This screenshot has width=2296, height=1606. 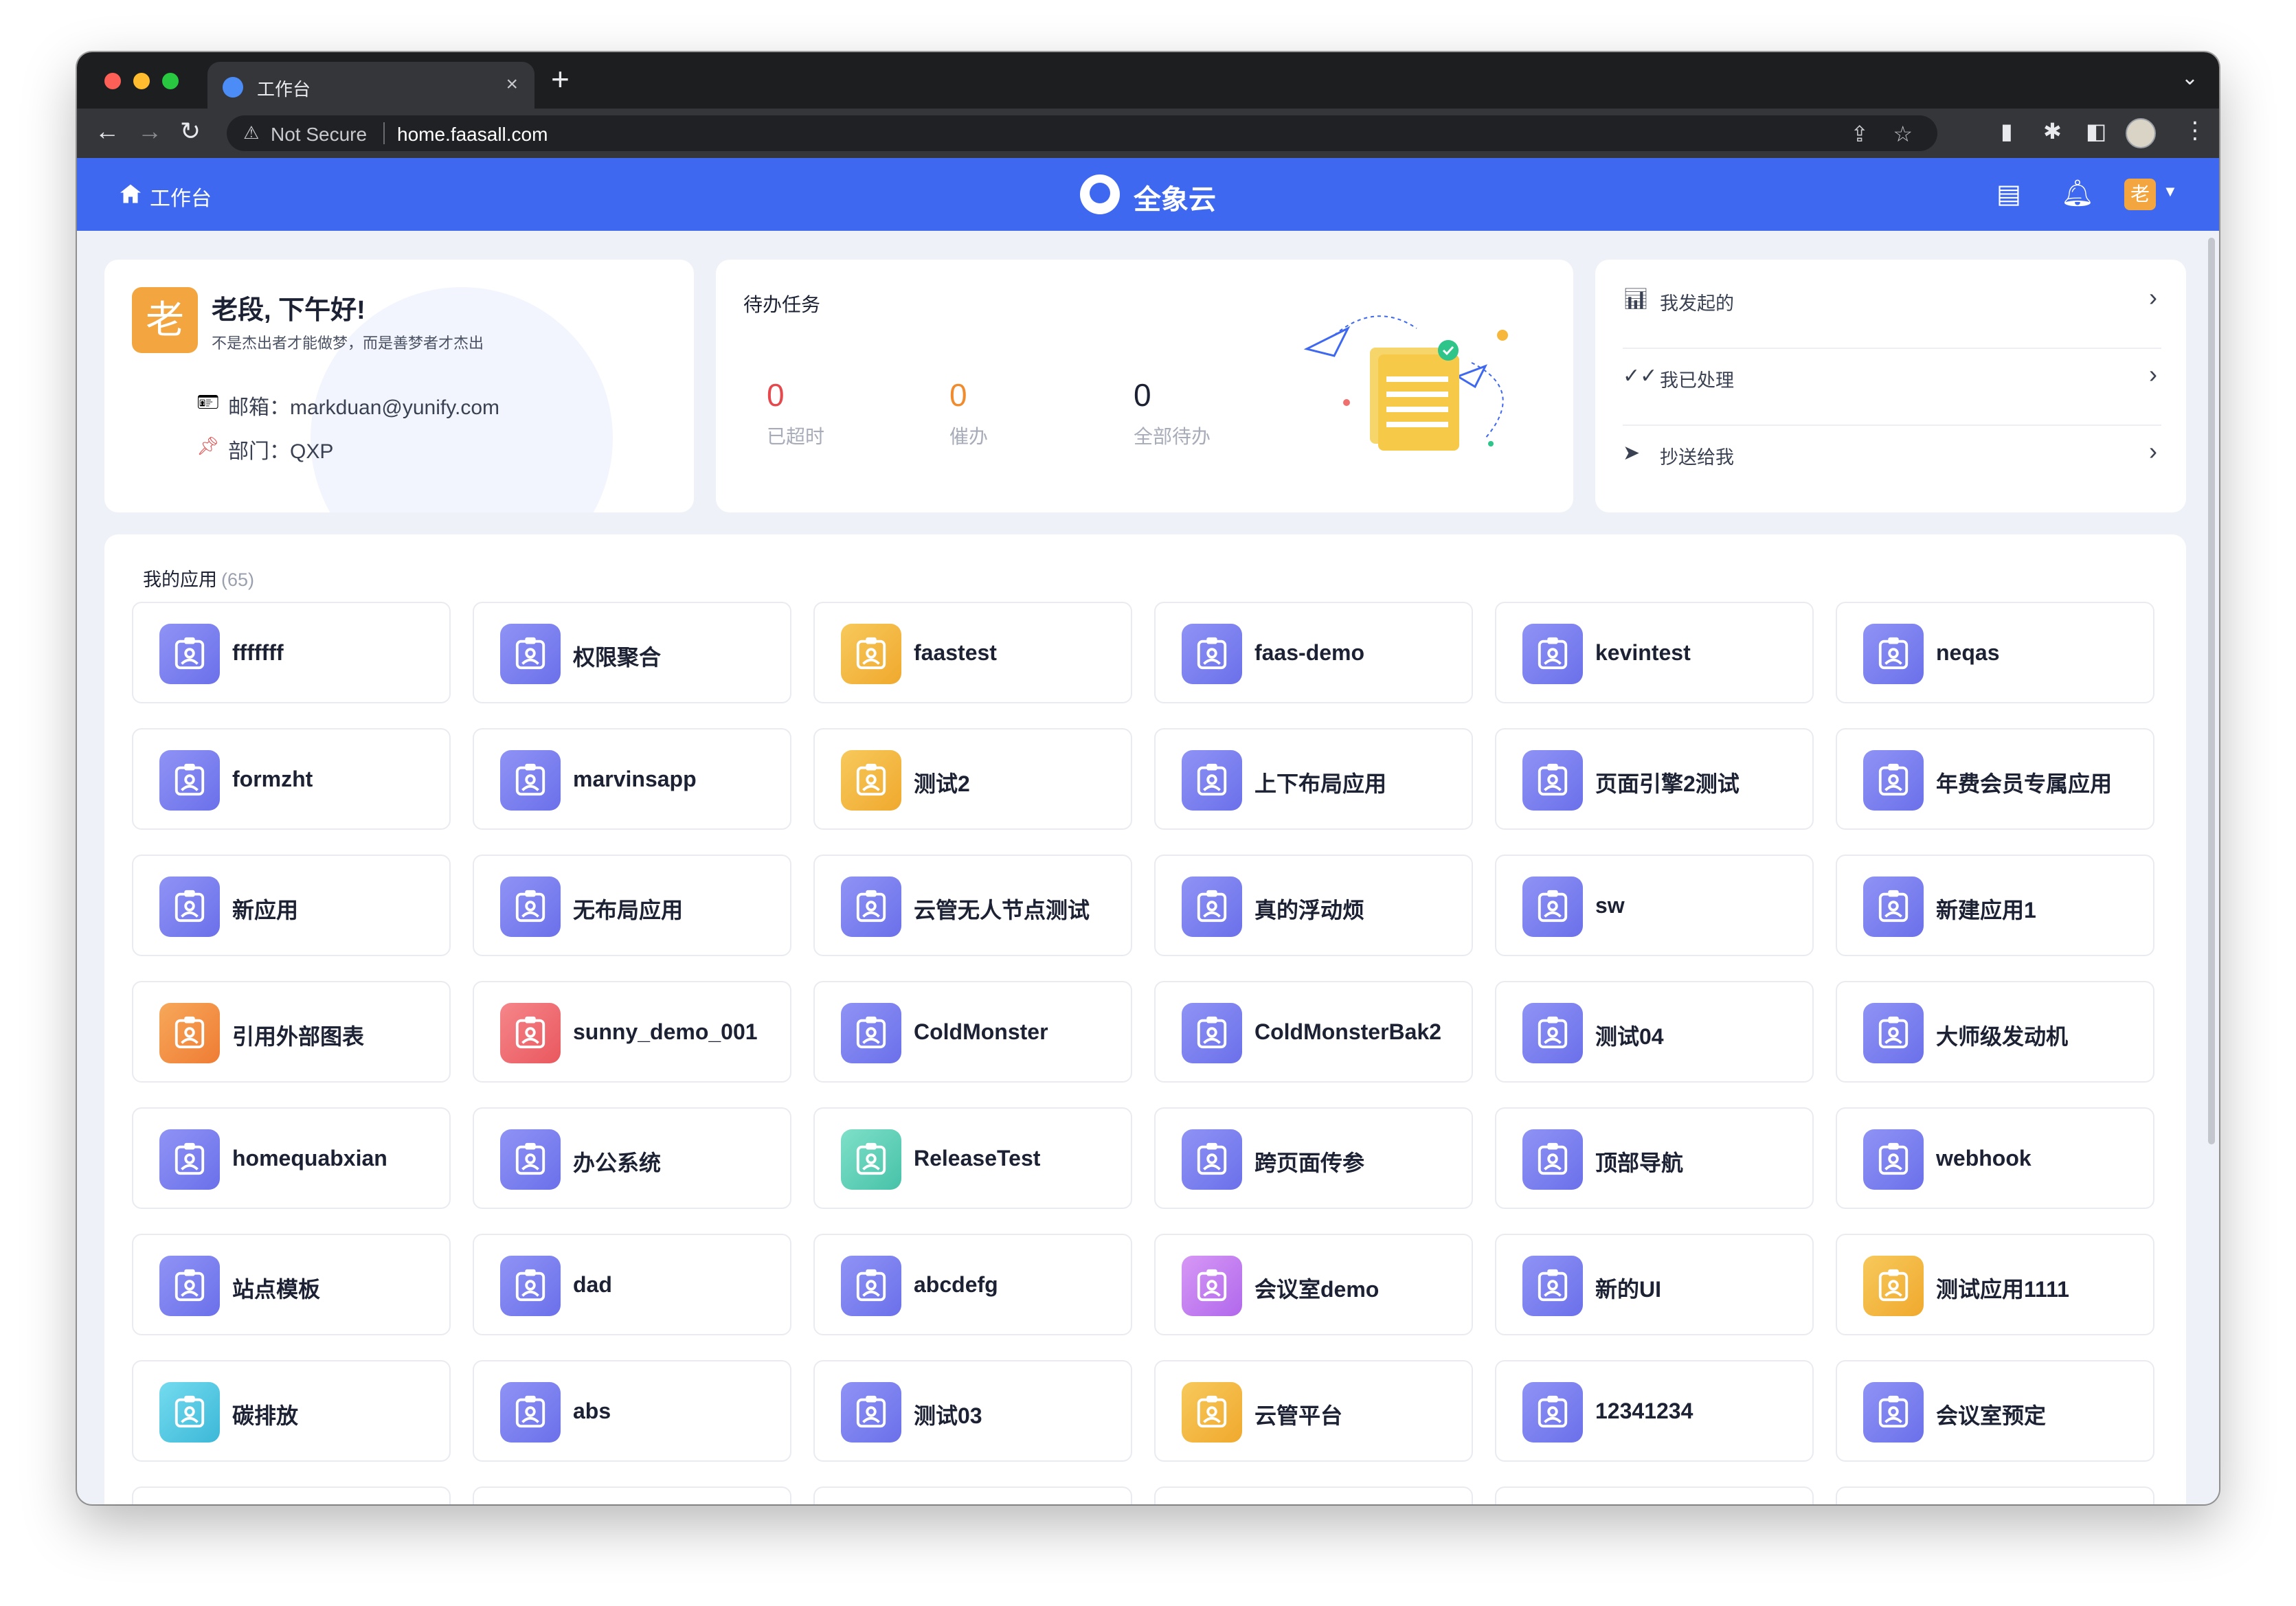 I want to click on app-tile: 办公系统, so click(x=632, y=1158).